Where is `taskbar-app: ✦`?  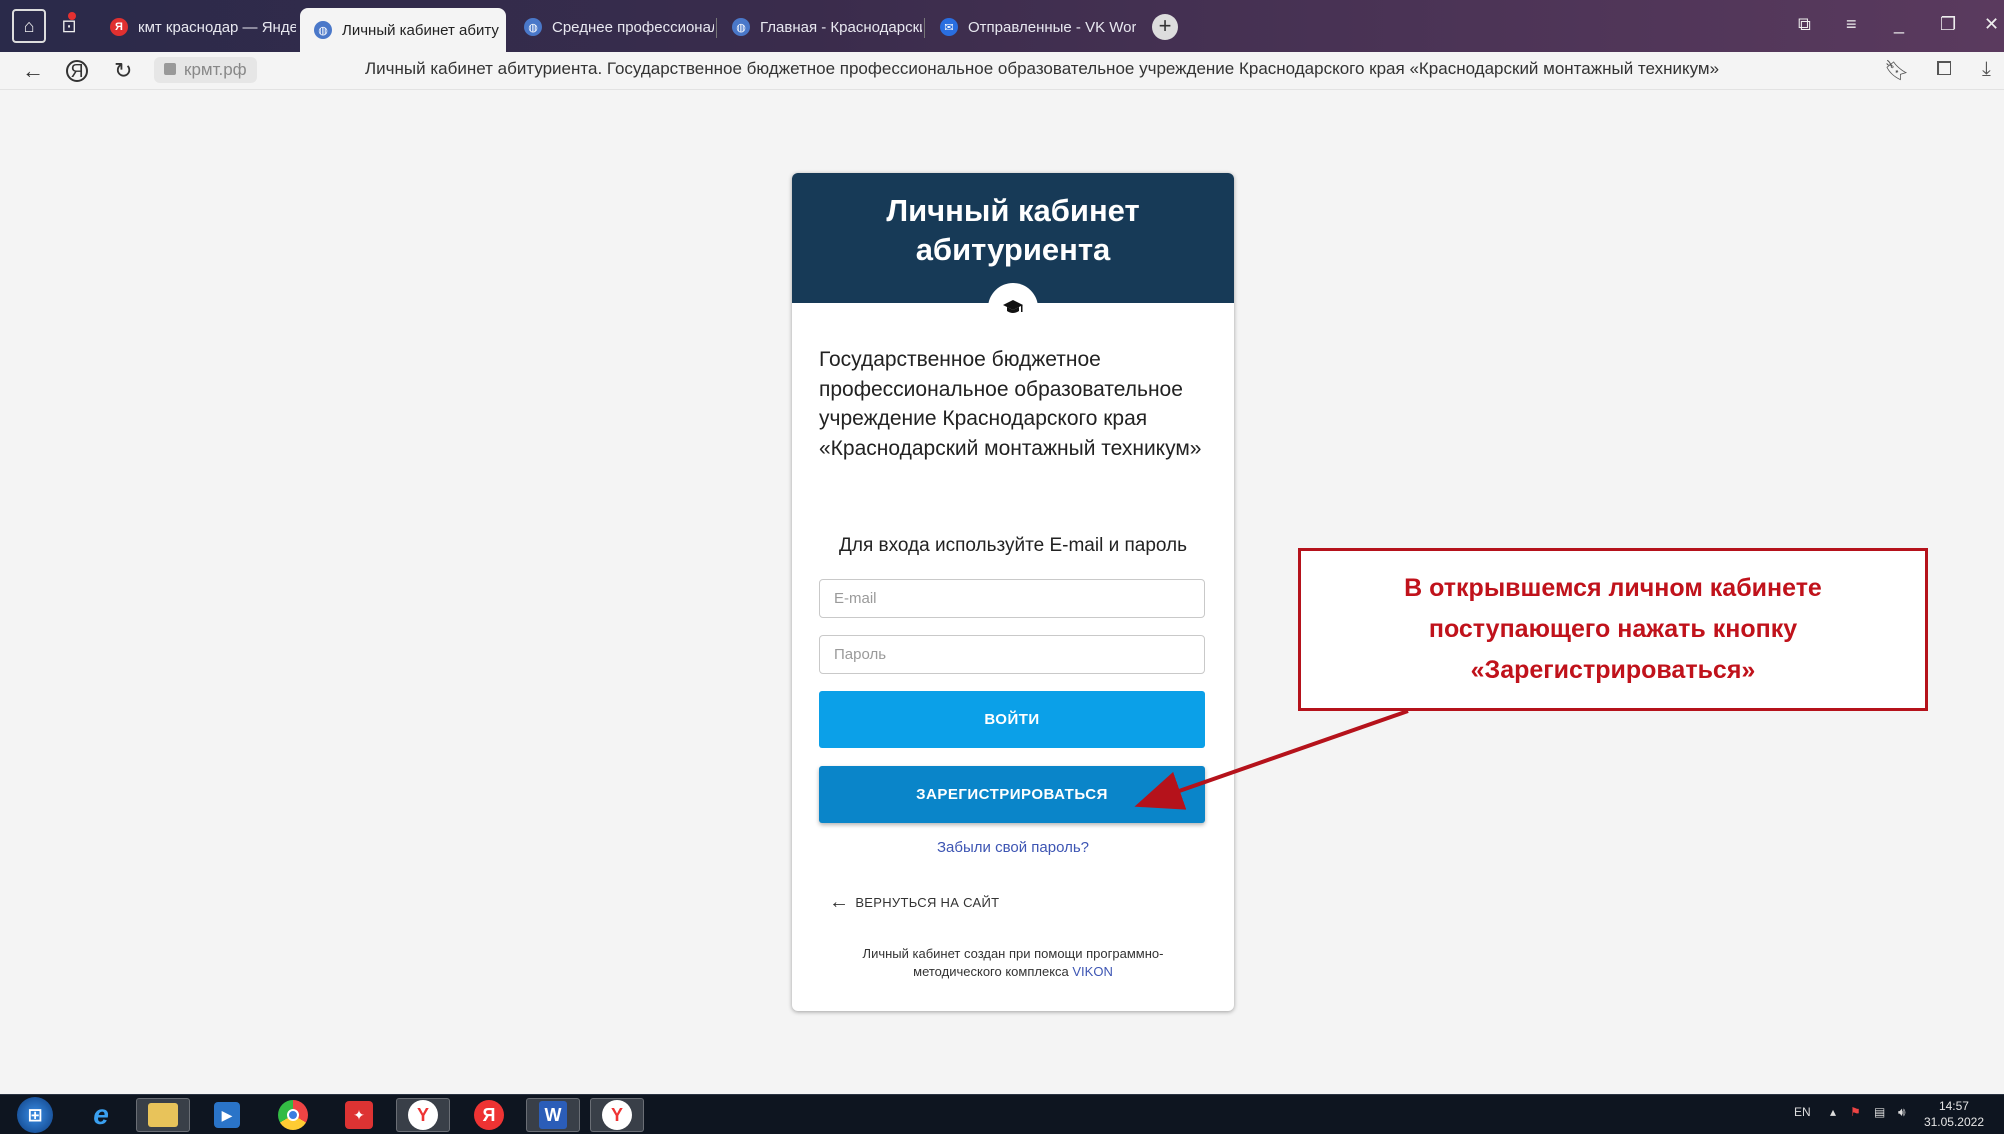 taskbar-app: ✦ is located at coordinates (359, 1115).